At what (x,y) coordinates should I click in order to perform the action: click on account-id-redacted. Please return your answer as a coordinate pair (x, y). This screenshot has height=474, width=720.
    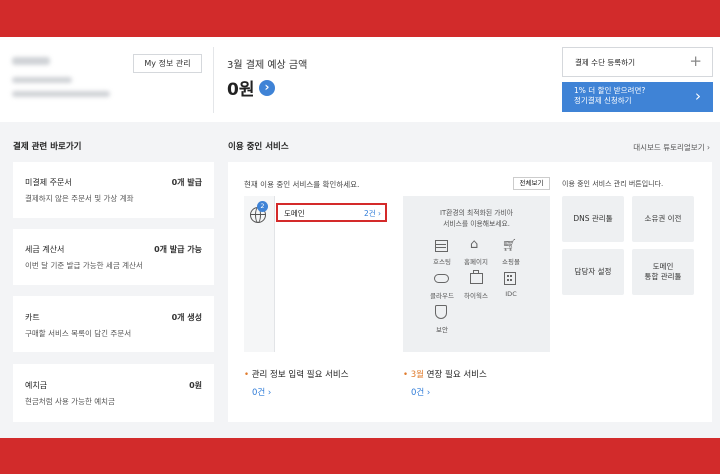
    Looking at the image, I should click on (42, 80).